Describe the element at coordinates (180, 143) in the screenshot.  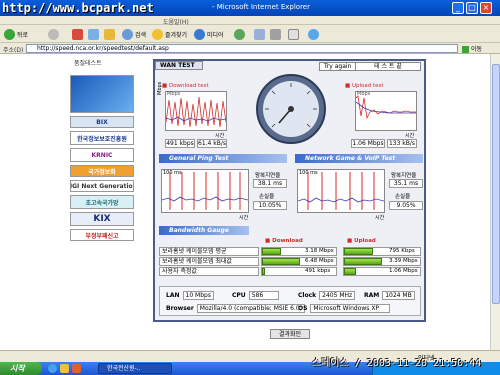
I see `download-kbps: 491 kbps` at that location.